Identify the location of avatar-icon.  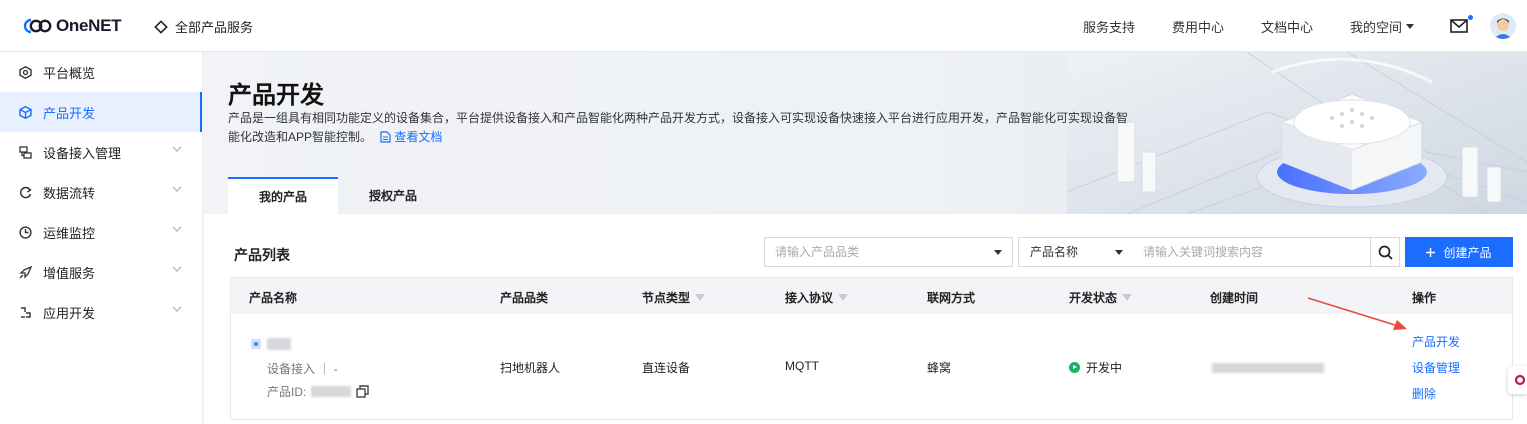
(1503, 26).